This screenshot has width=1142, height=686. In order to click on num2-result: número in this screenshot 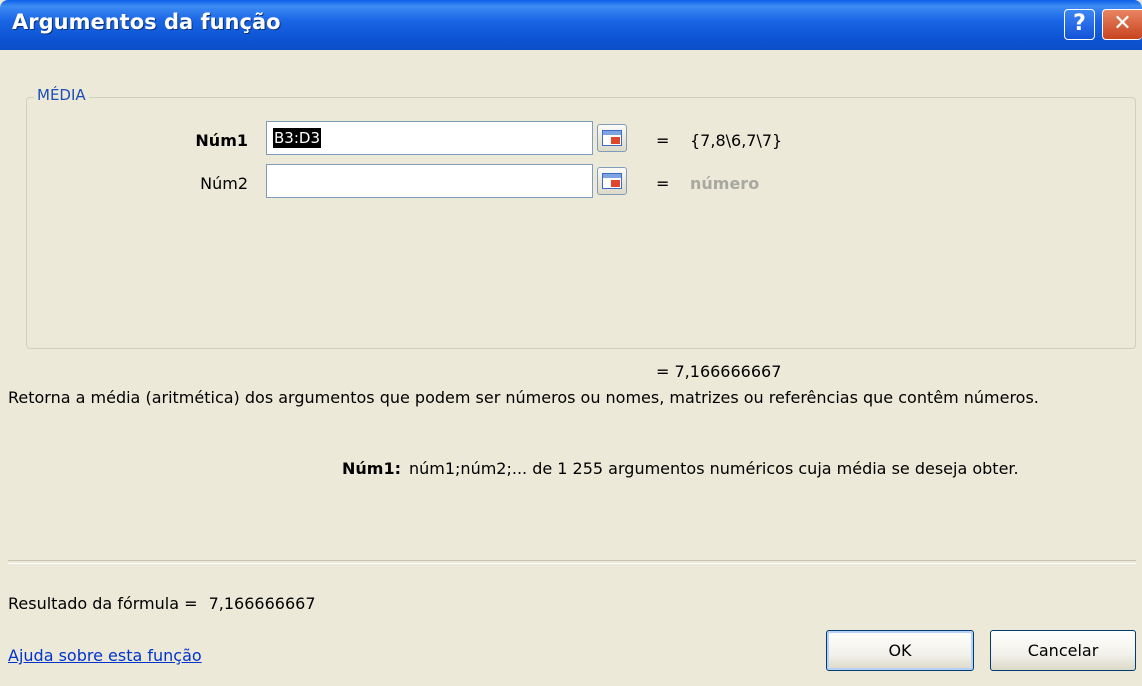, I will do `click(725, 183)`.